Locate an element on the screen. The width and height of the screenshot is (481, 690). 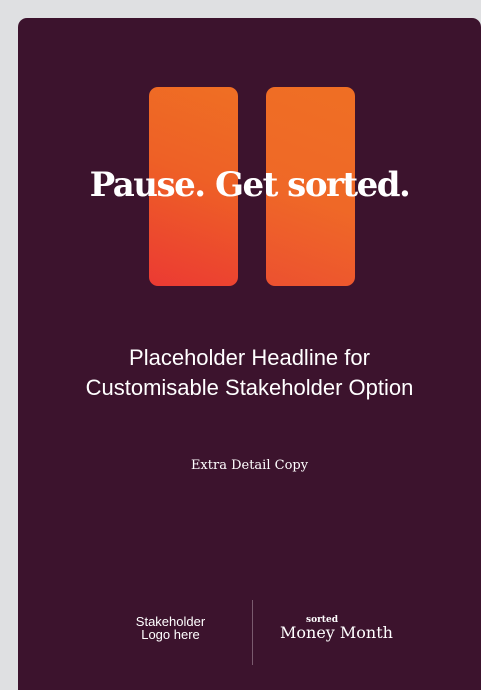
headline-line-2: Customisable Stakeholder Option is located at coordinates (249, 387).